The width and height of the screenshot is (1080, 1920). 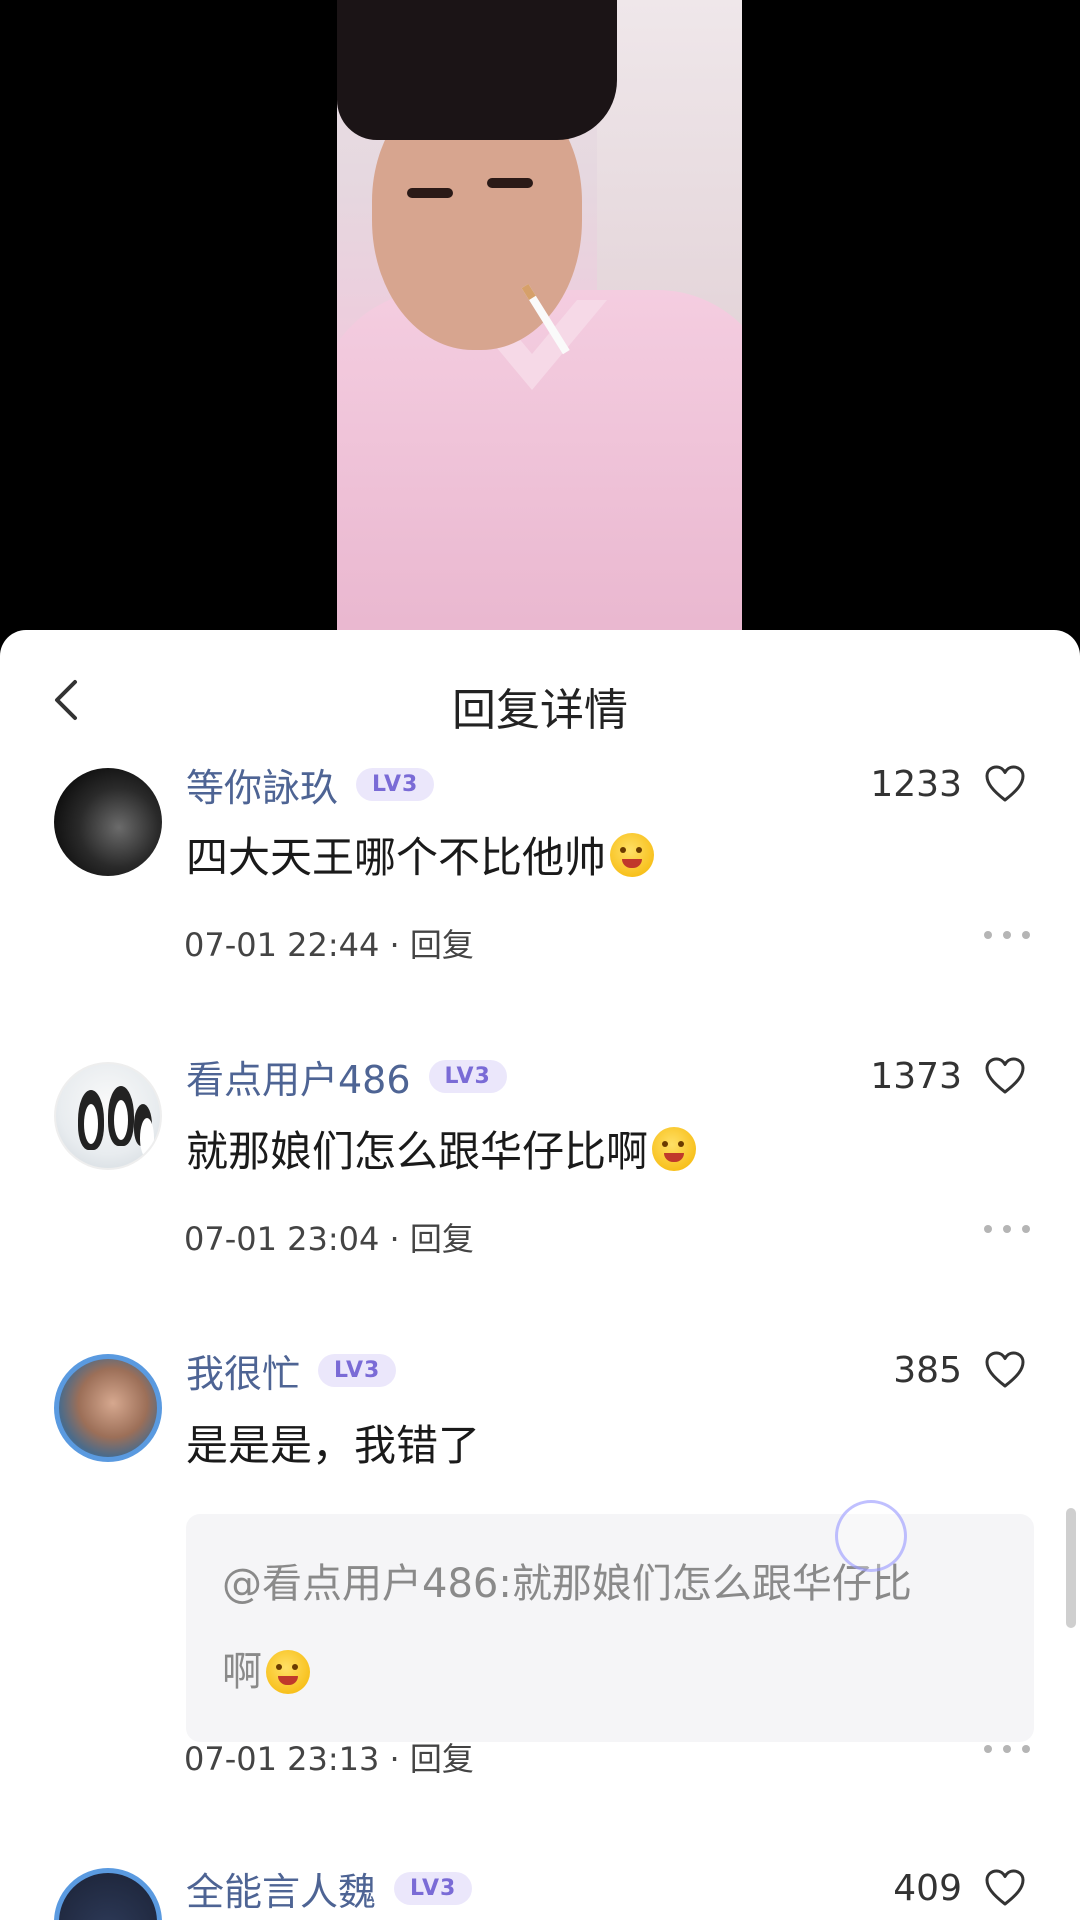 I want to click on username: 我很忙, so click(x=243, y=1370).